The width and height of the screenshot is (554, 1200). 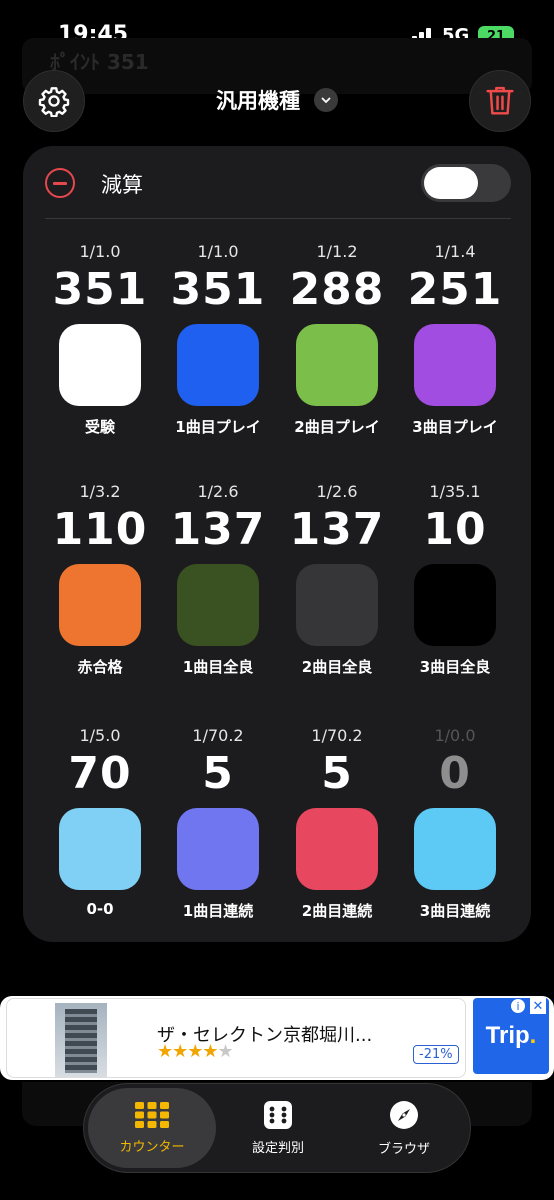 I want to click on dice-icon, so click(x=278, y=1114).